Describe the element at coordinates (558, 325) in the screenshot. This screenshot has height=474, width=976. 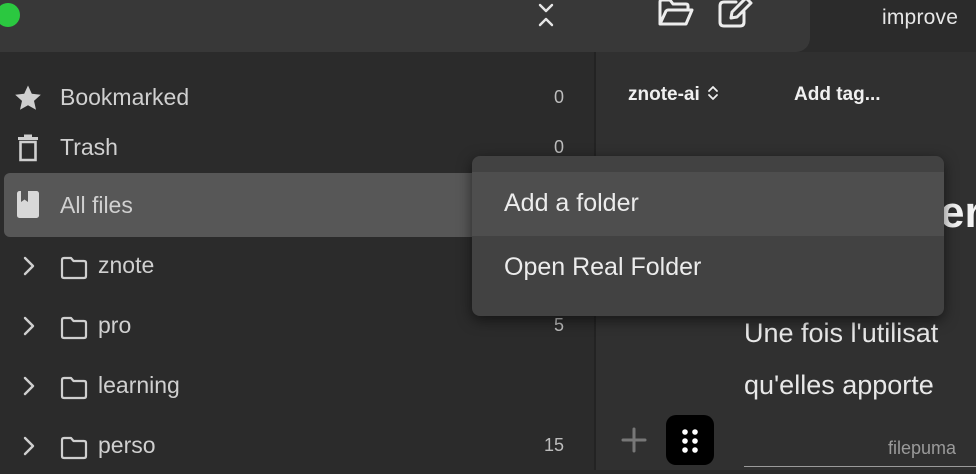
I see `item-count: 5` at that location.